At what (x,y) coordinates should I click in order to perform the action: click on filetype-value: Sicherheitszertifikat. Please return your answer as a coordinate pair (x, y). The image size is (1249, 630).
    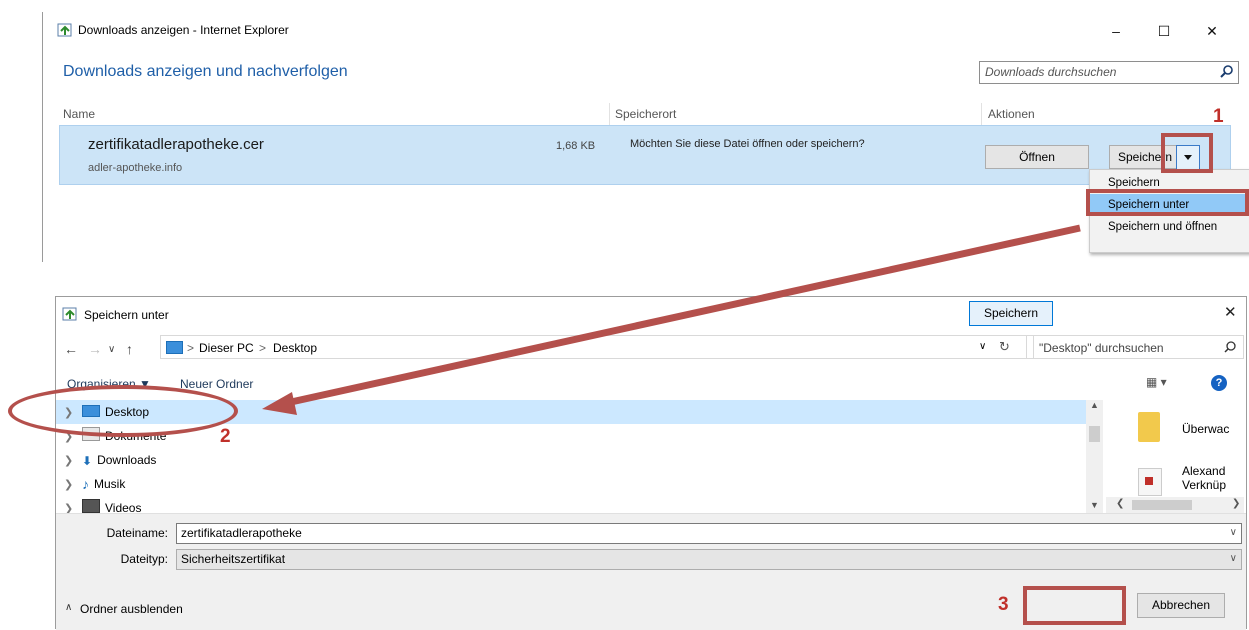
    Looking at the image, I should click on (233, 559).